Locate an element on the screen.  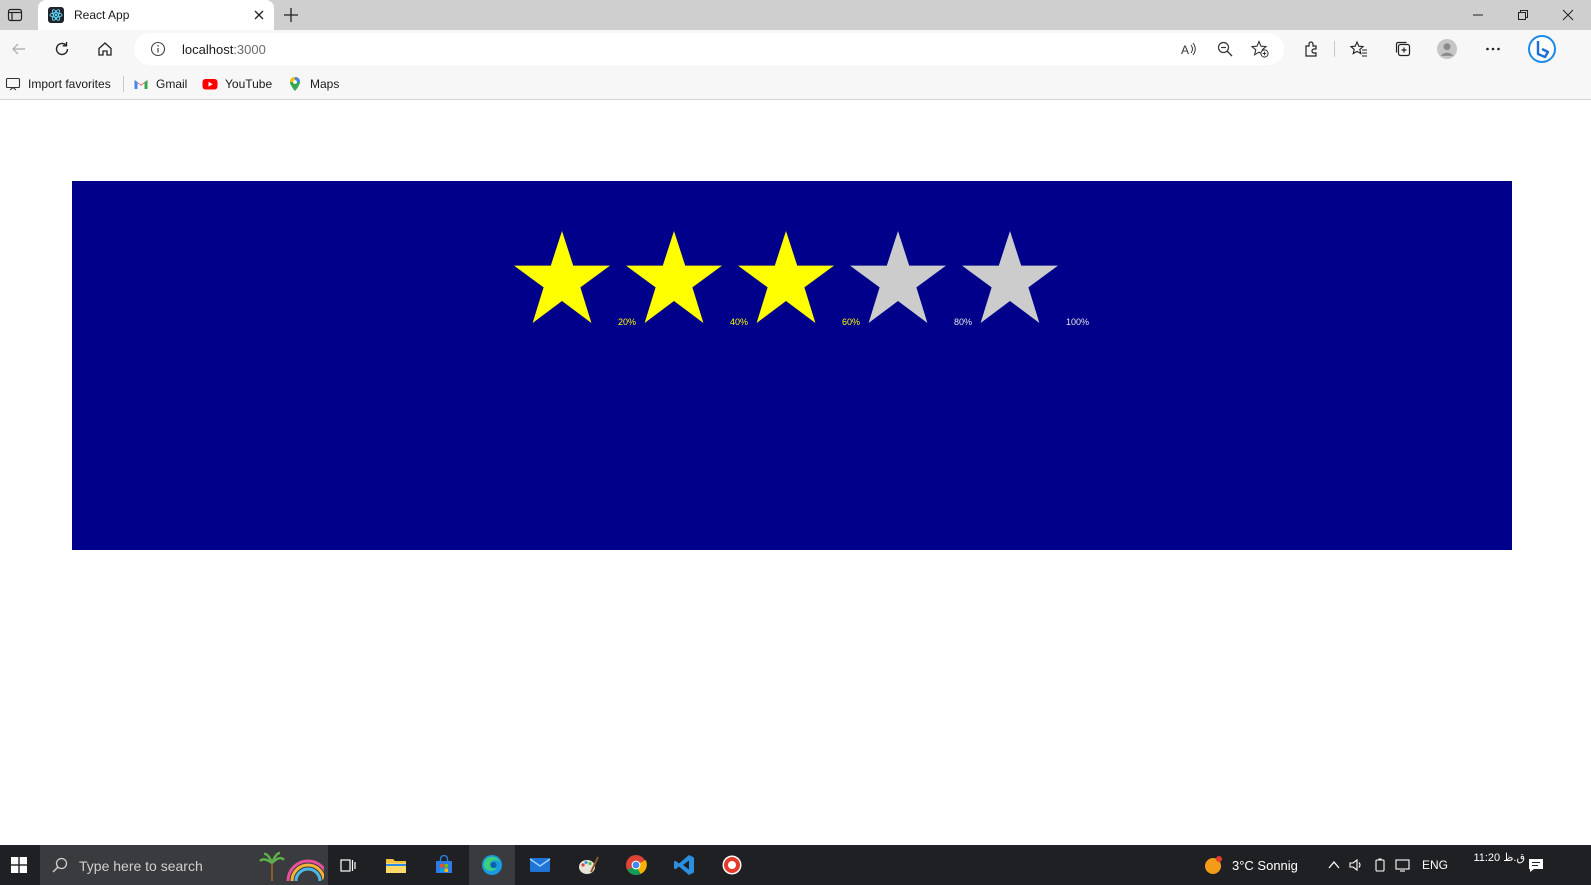
edge-browser-icon is located at coordinates (492, 865).